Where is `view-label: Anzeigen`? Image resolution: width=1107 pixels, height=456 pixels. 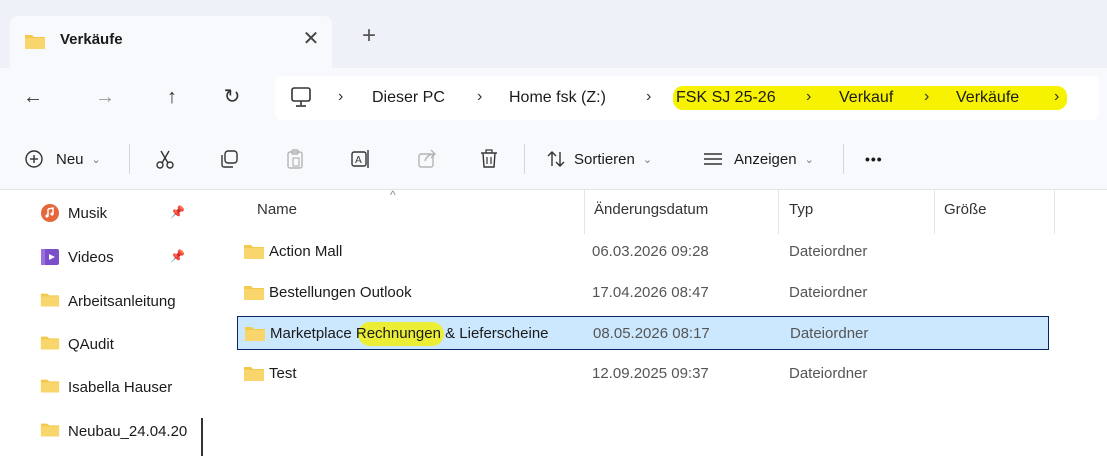 view-label: Anzeigen is located at coordinates (765, 159).